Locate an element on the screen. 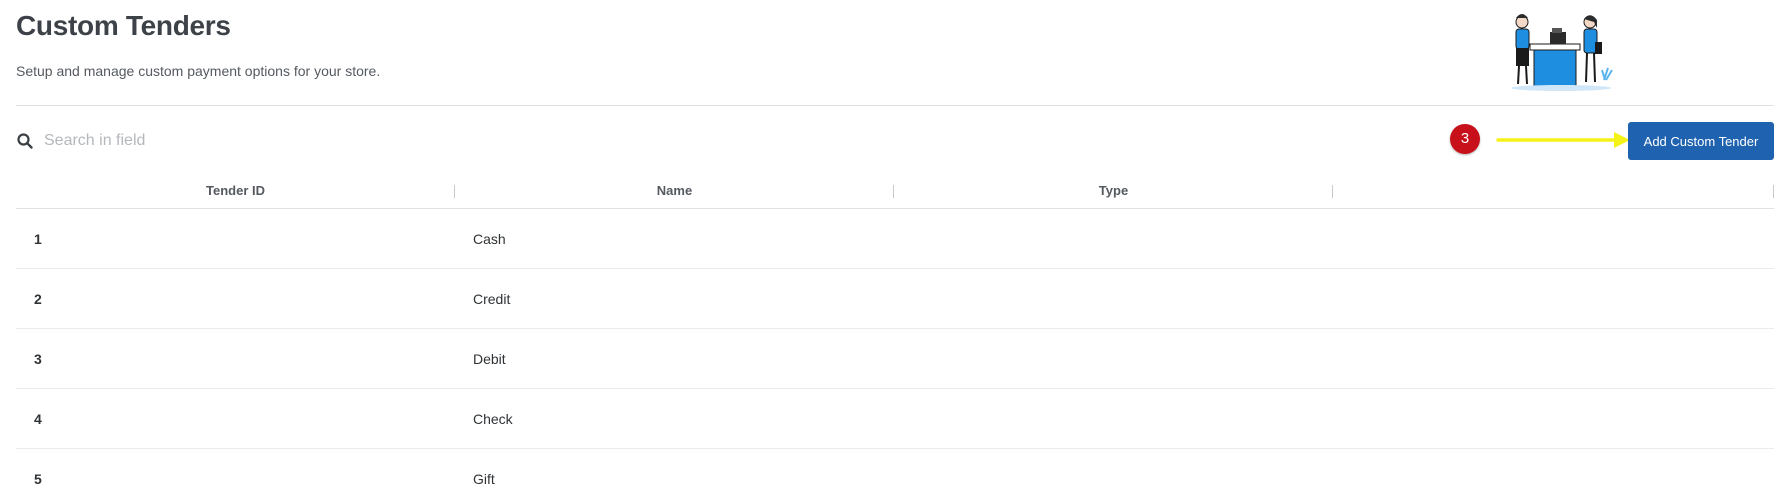  table-row: 4 Check is located at coordinates (895, 419).